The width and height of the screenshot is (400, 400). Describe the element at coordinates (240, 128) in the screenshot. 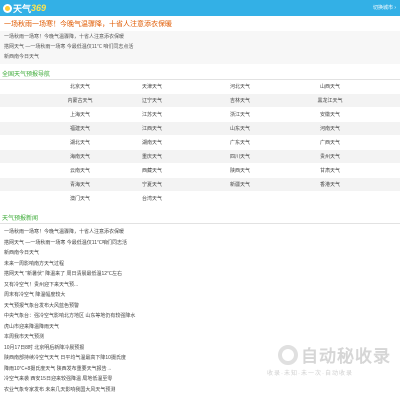

I see `province-link: 山东天气` at that location.